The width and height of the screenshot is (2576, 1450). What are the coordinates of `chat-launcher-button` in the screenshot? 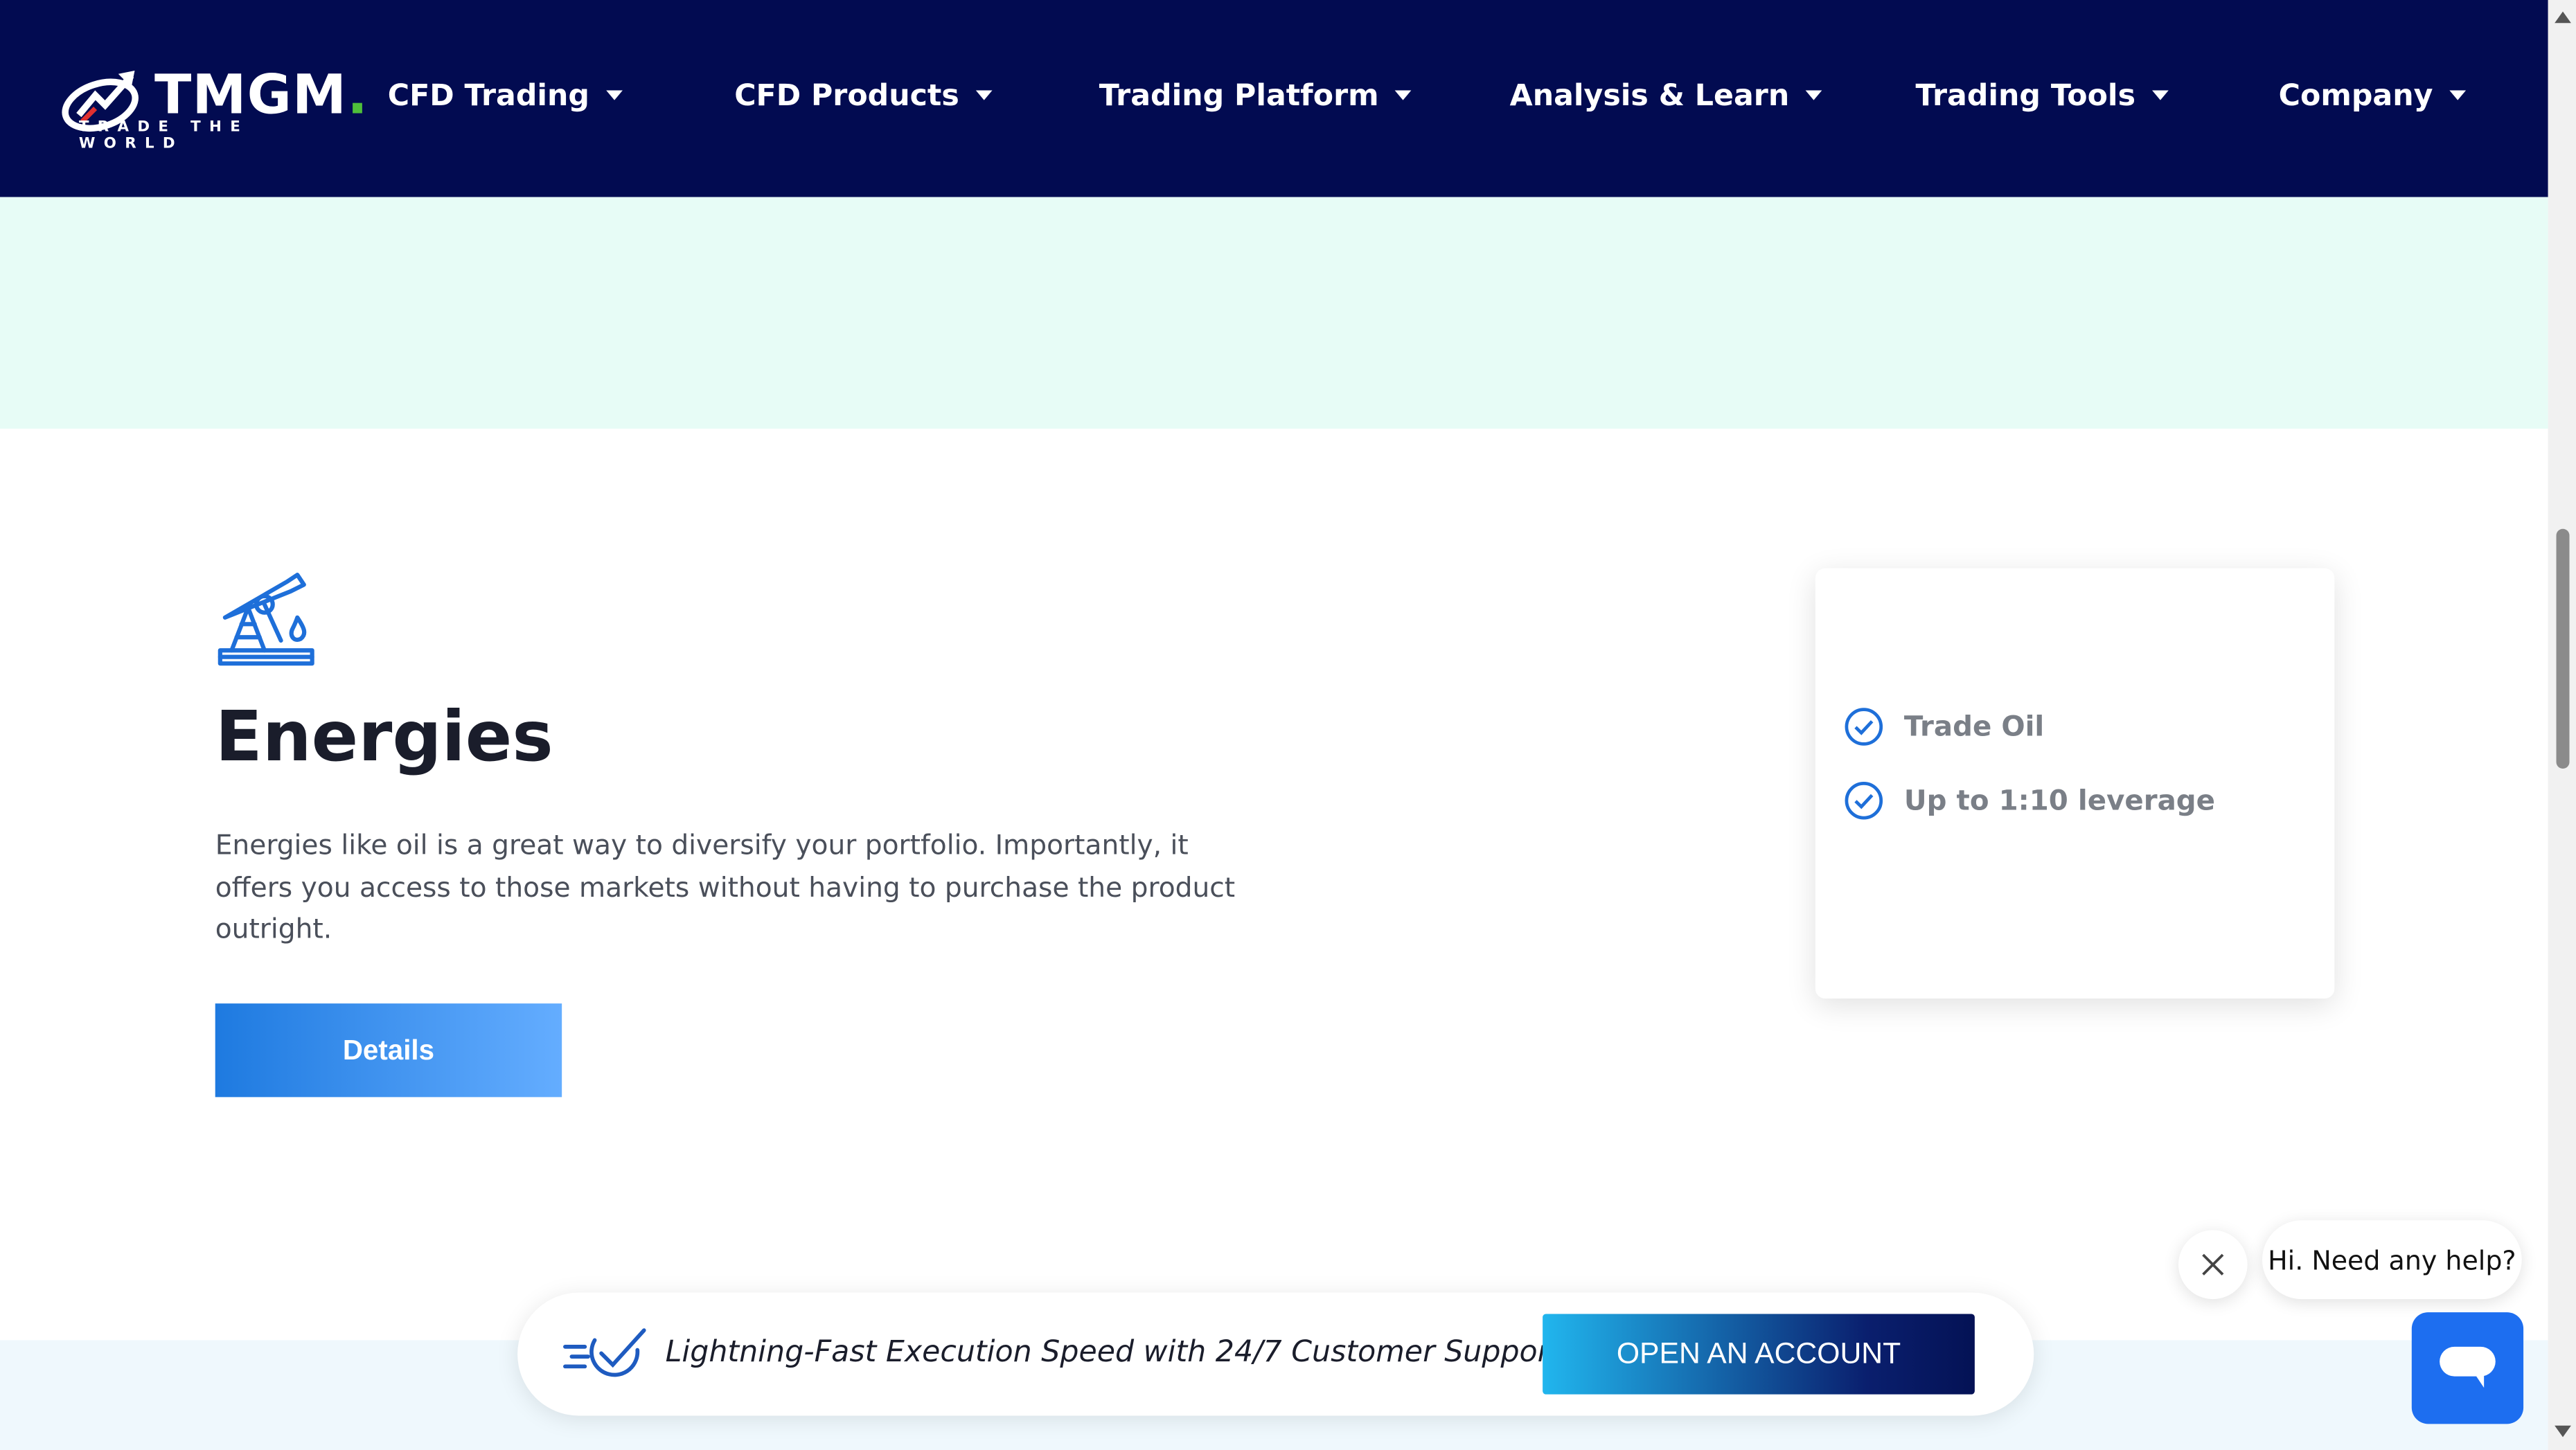 It's located at (2467, 1368).